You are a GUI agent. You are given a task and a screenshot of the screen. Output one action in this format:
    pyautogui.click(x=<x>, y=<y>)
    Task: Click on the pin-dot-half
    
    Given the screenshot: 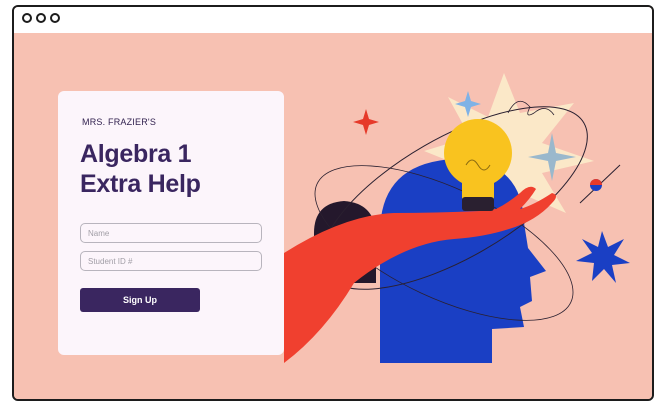 What is the action you would take?
    pyautogui.click(x=596, y=182)
    